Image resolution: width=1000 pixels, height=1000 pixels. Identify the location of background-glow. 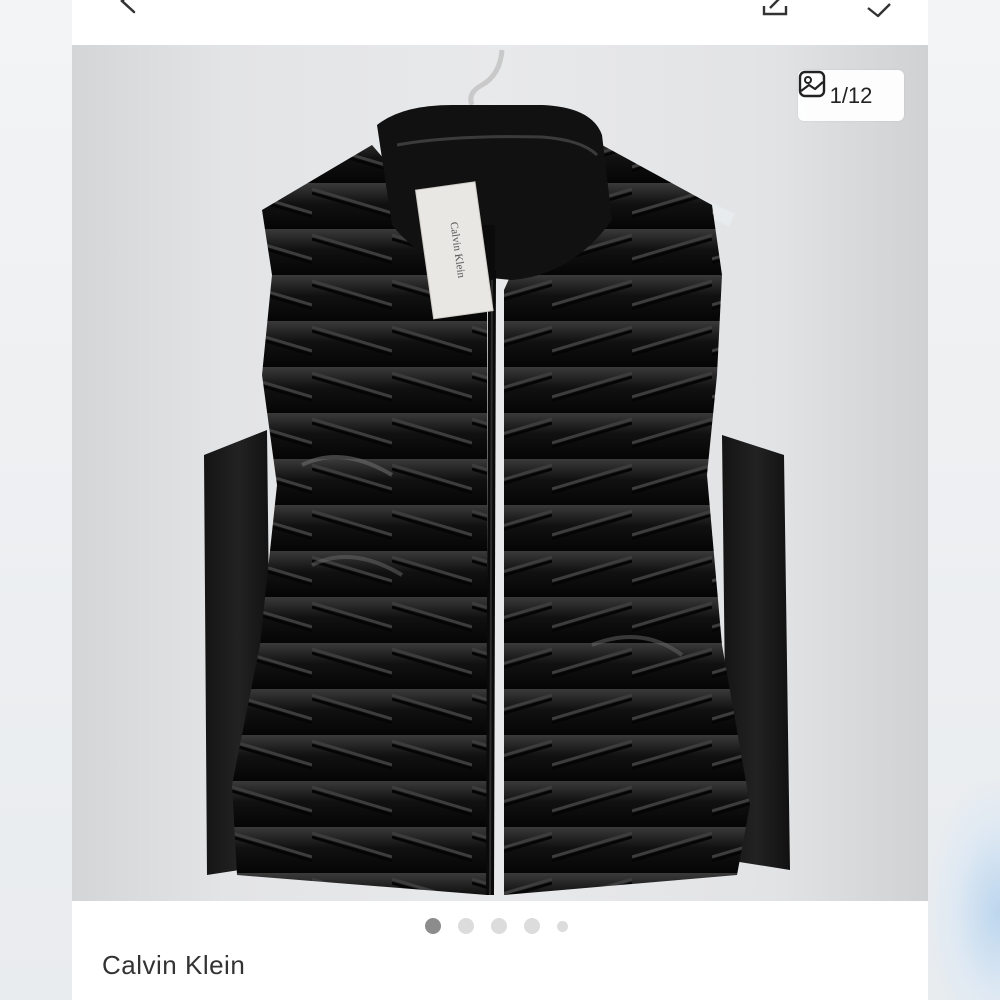
(964, 890).